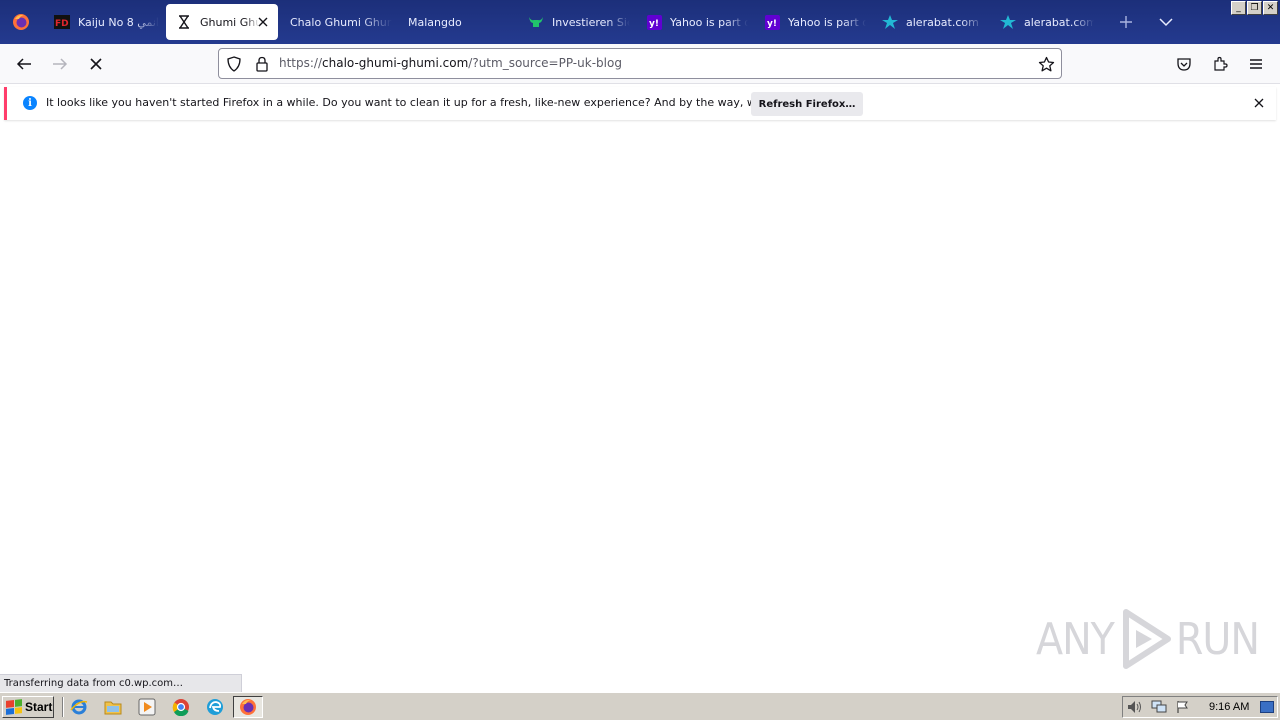 This screenshot has height=720, width=1280. I want to click on bookmark-star-icon, so click(1046, 64).